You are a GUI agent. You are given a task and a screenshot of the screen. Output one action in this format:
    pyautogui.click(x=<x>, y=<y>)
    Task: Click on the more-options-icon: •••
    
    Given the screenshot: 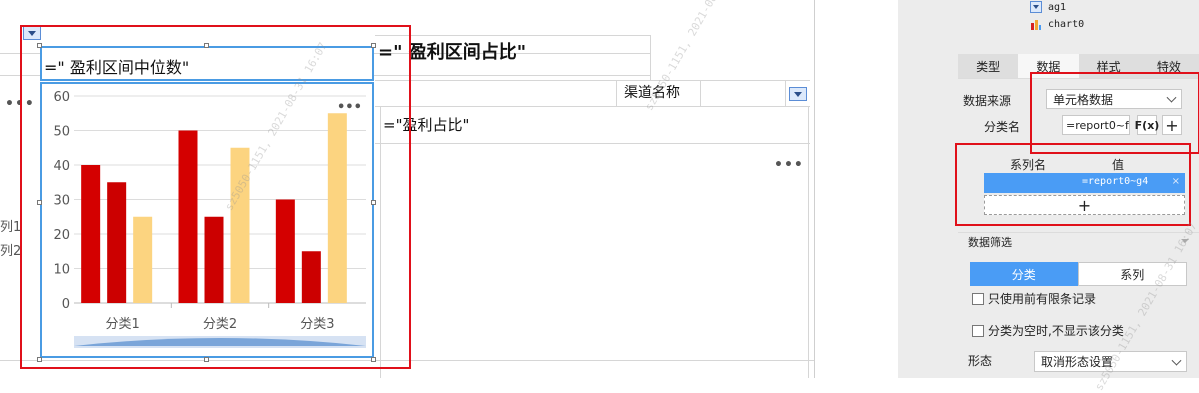 What is the action you would take?
    pyautogui.click(x=789, y=165)
    